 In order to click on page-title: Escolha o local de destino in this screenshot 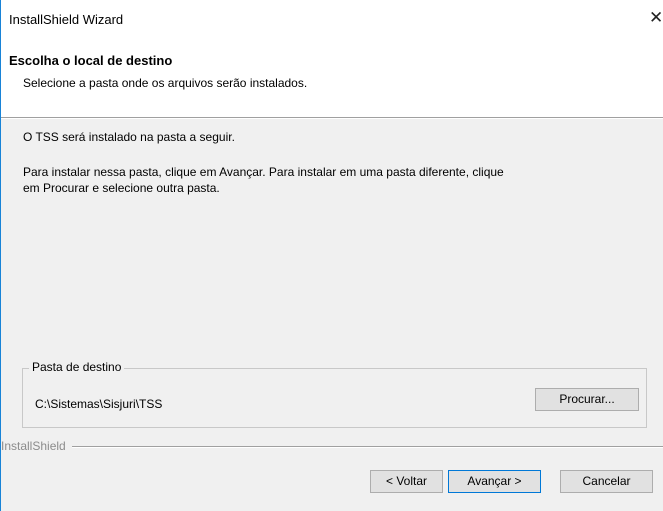, I will do `click(91, 60)`.